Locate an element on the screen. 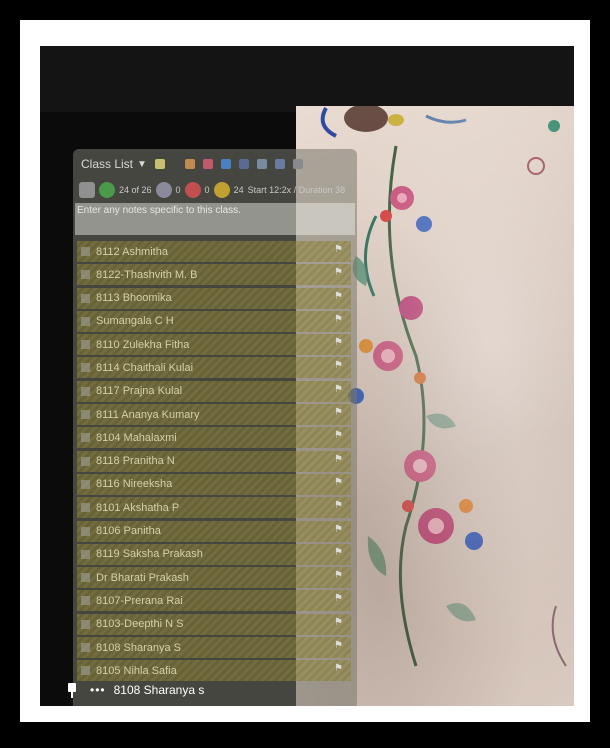  student-row: 8107-Prerana Rai ⚑ is located at coordinates (214, 601).